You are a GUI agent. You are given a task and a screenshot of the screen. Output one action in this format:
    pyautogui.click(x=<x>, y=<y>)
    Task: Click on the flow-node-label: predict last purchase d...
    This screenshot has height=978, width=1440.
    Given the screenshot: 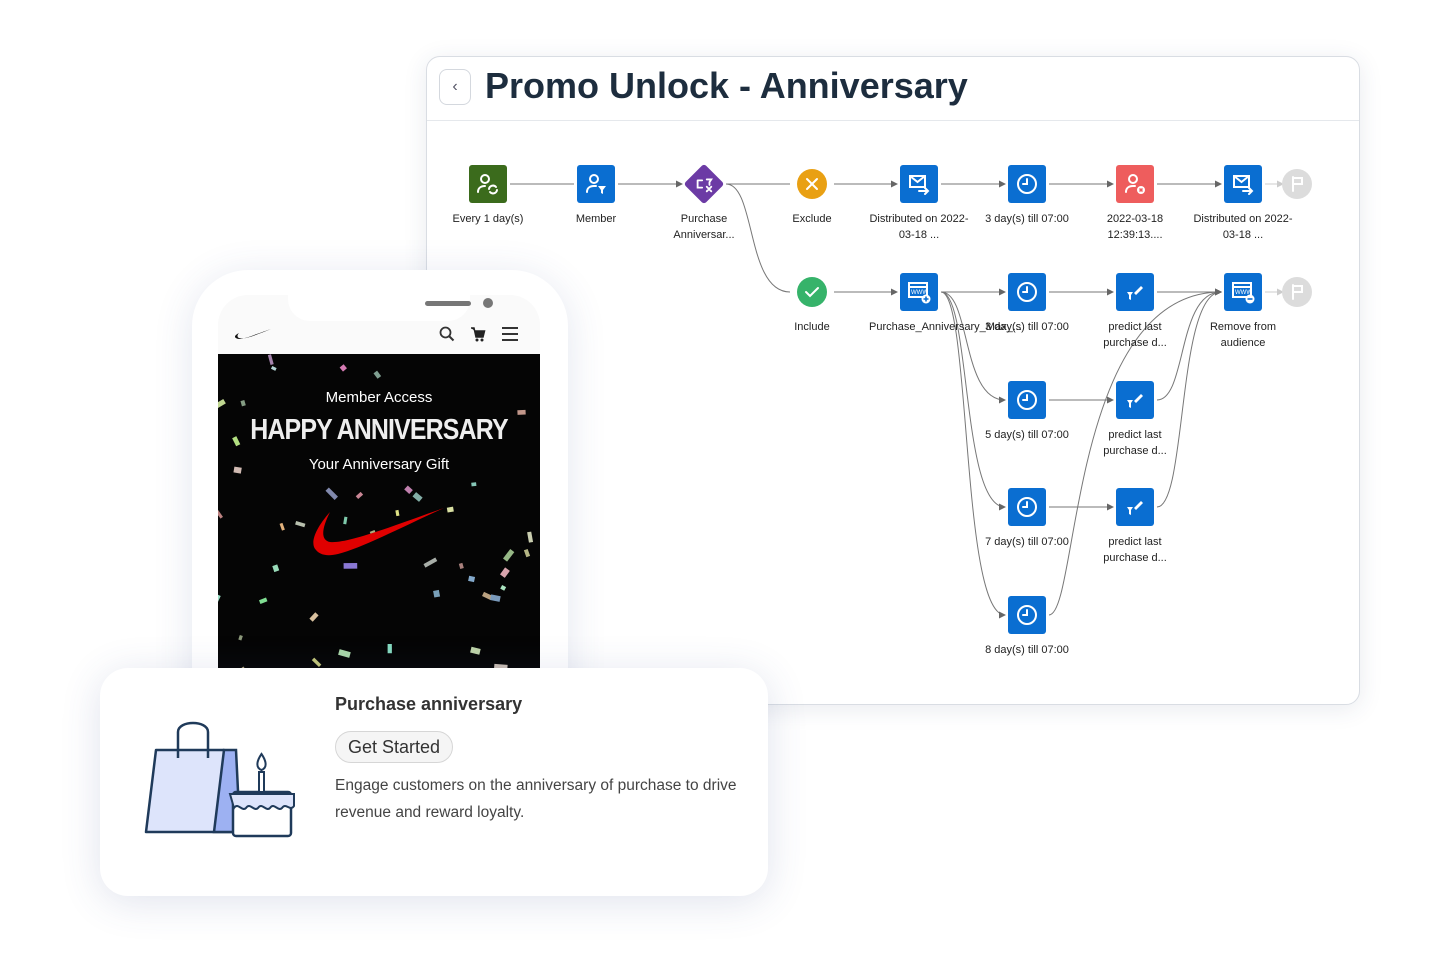 What is the action you would take?
    pyautogui.click(x=1135, y=443)
    